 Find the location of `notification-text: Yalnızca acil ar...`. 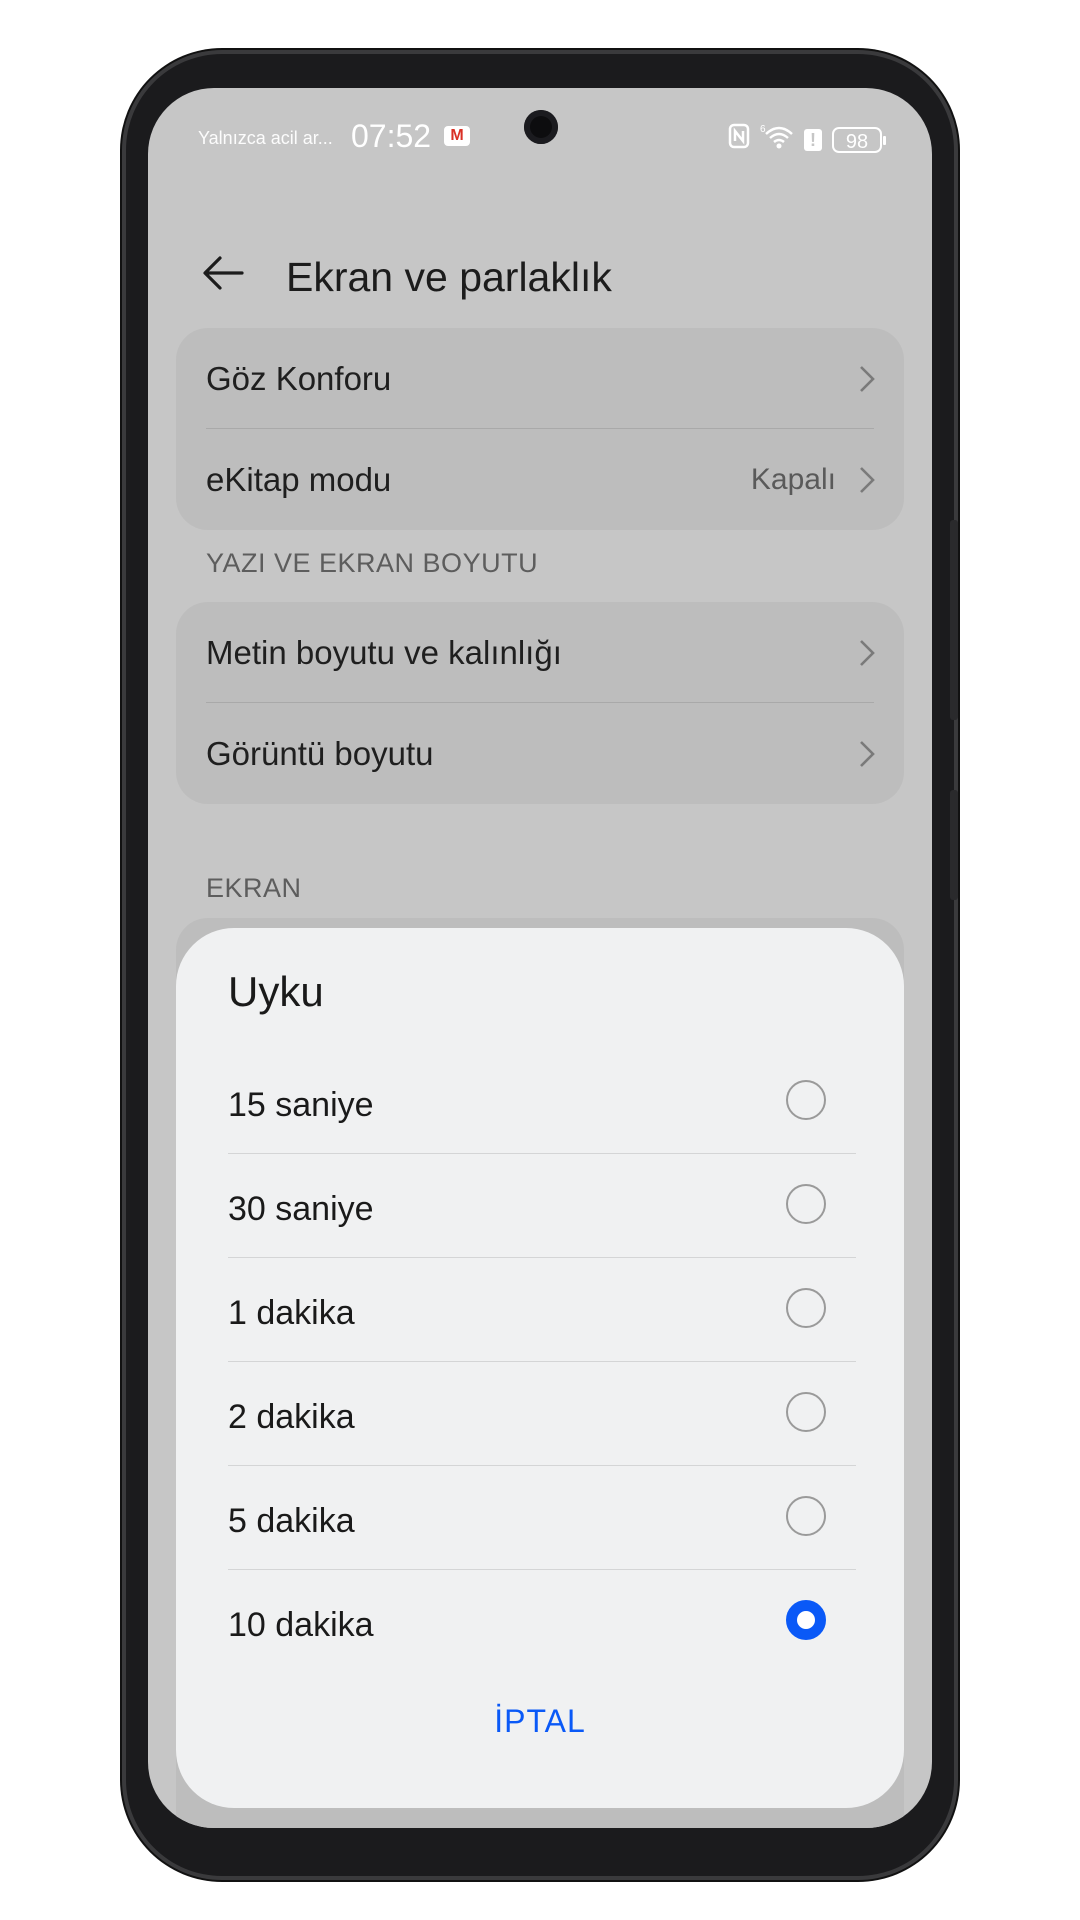

notification-text: Yalnızca acil ar... is located at coordinates (265, 138).